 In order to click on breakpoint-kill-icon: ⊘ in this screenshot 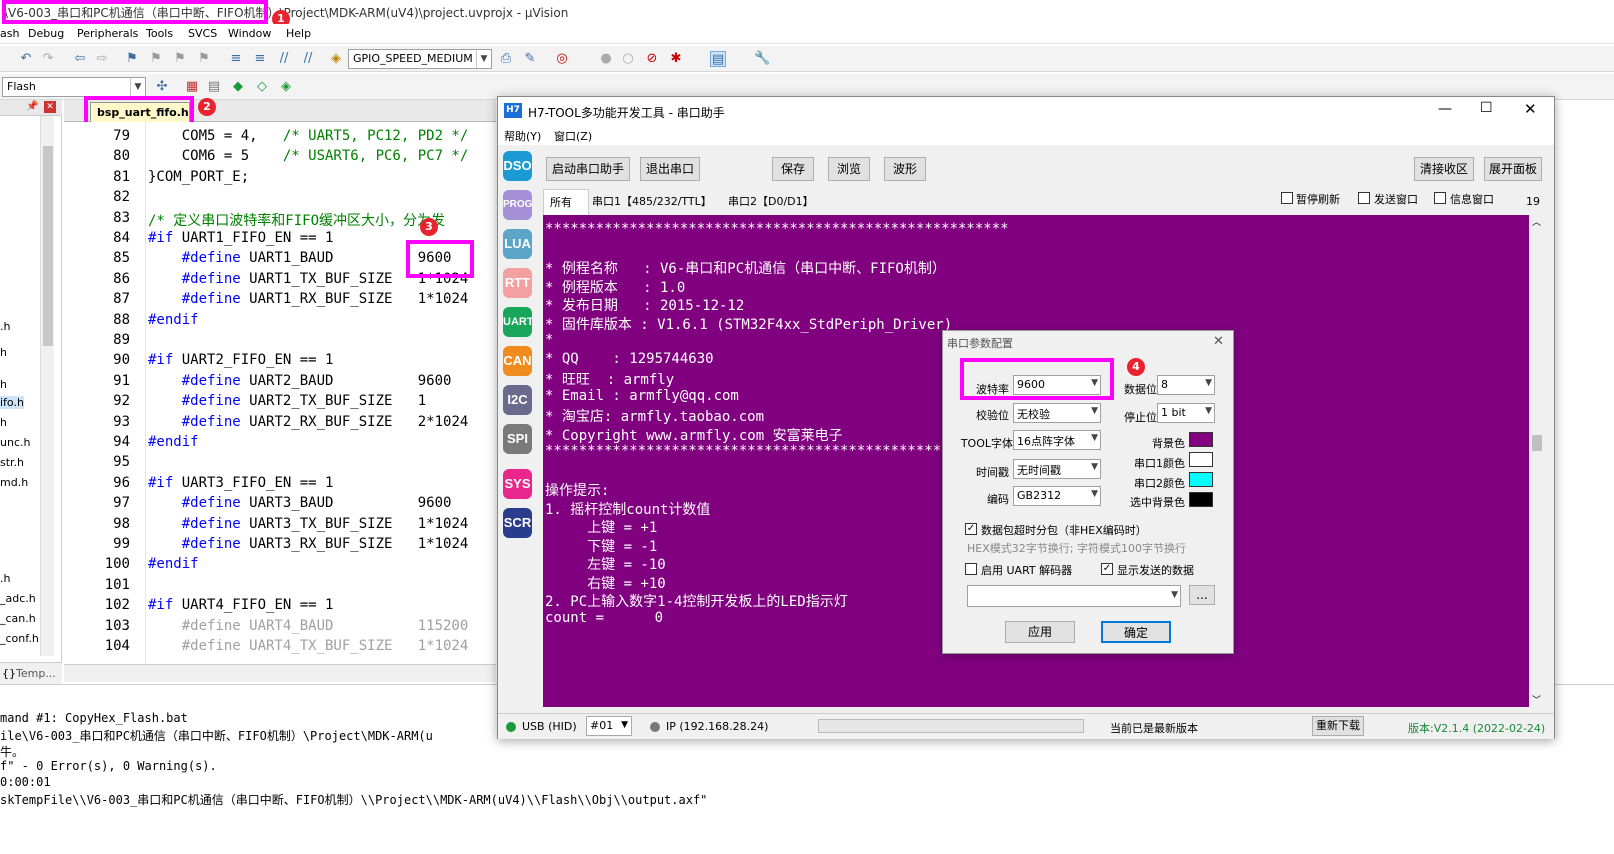, I will do `click(652, 59)`.